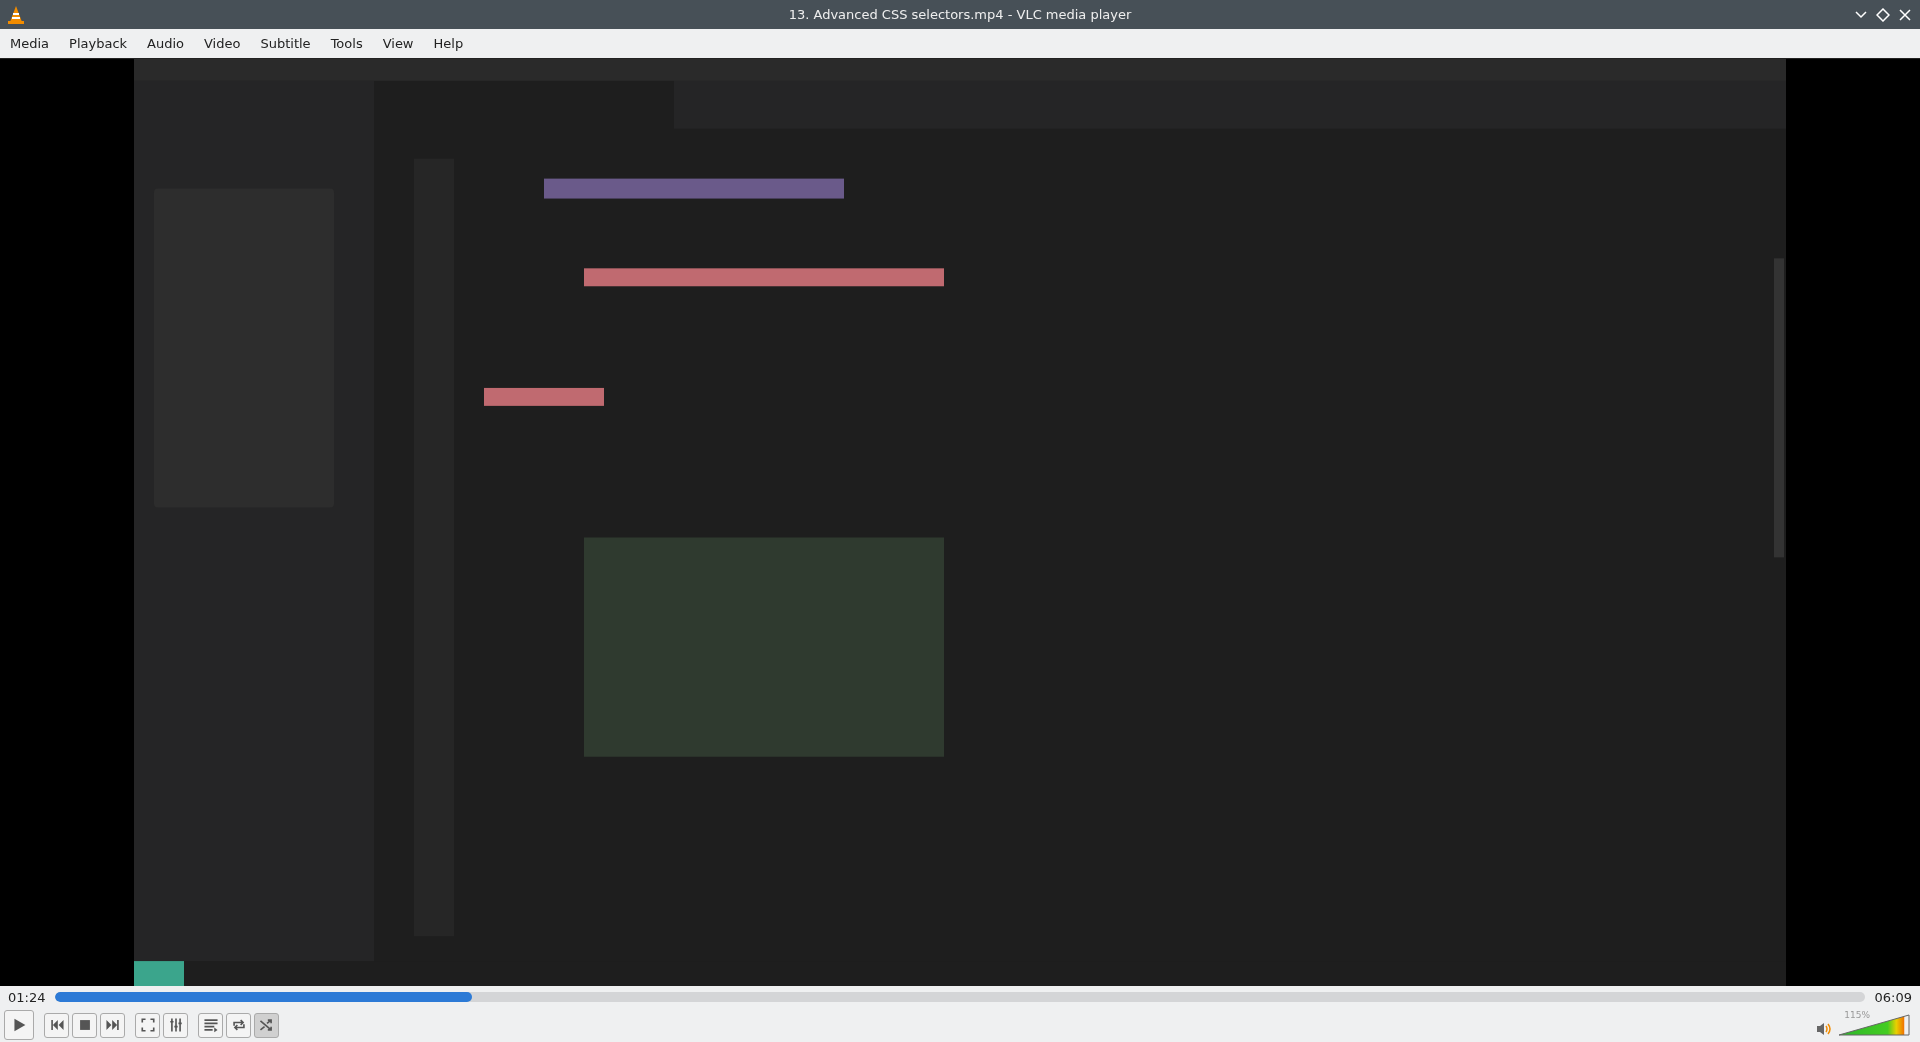 This screenshot has width=1920, height=1042. What do you see at coordinates (226, 43) in the screenshot?
I see `menu-item: Video` at bounding box center [226, 43].